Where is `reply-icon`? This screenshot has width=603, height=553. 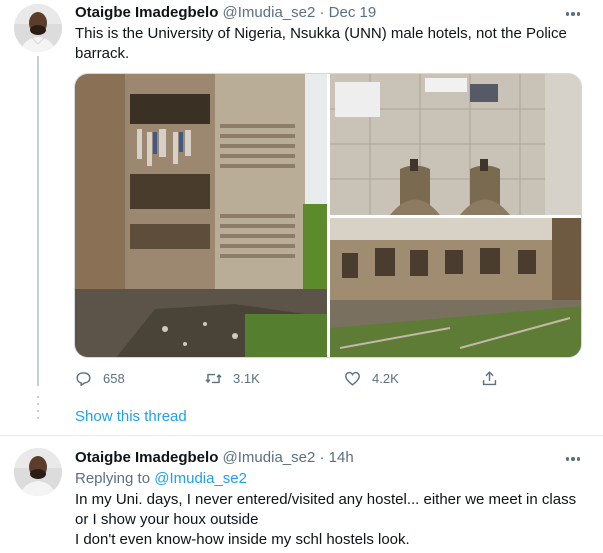 reply-icon is located at coordinates (83, 379).